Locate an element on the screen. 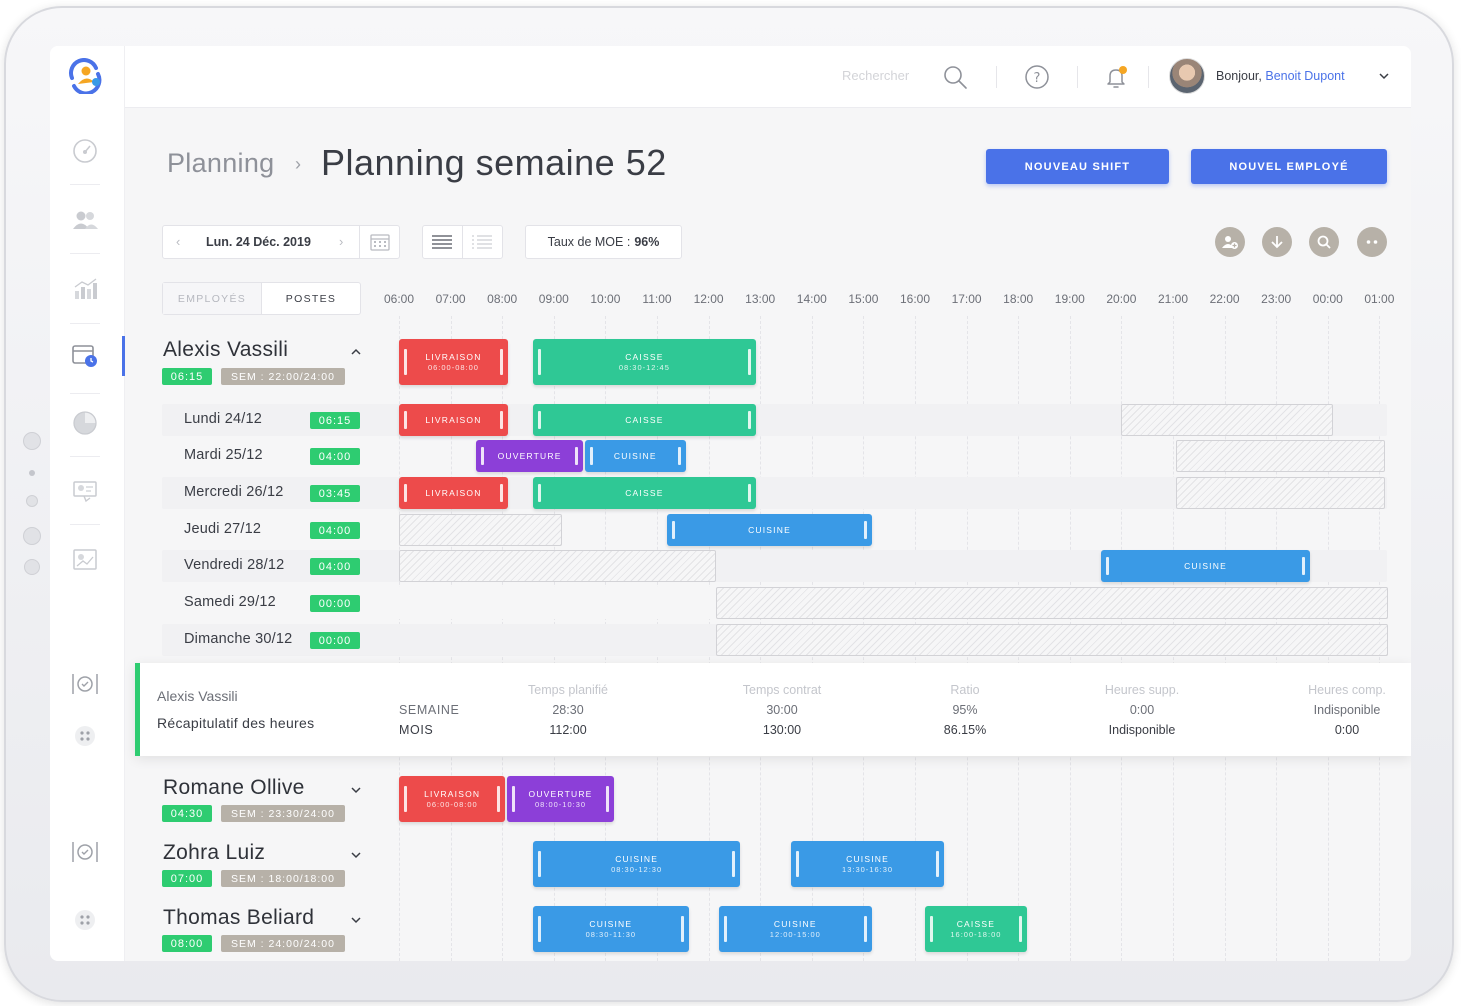 The width and height of the screenshot is (1461, 1006). hours-badge: 06:15 is located at coordinates (187, 376).